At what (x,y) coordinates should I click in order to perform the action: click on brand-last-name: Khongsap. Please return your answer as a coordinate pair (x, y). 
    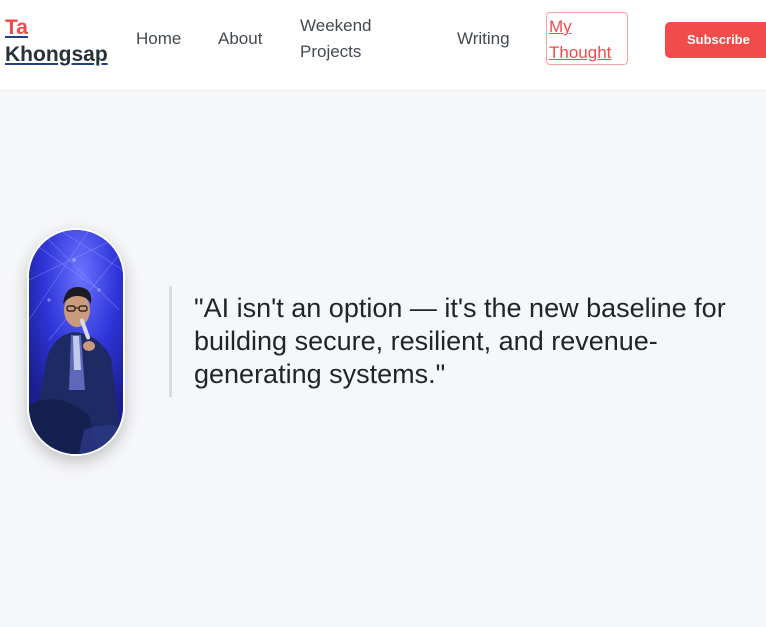
    Looking at the image, I should click on (56, 54).